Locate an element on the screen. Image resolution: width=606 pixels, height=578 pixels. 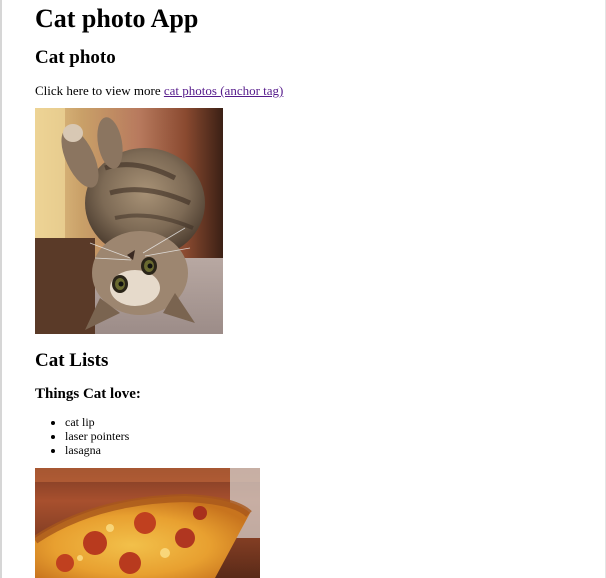
cat-loves-list: cat lip laser pointers lasagna is located at coordinates (82, 436).